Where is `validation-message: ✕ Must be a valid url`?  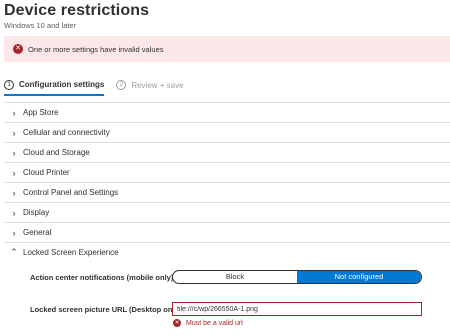 validation-message: ✕ Must be a valid url is located at coordinates (208, 323).